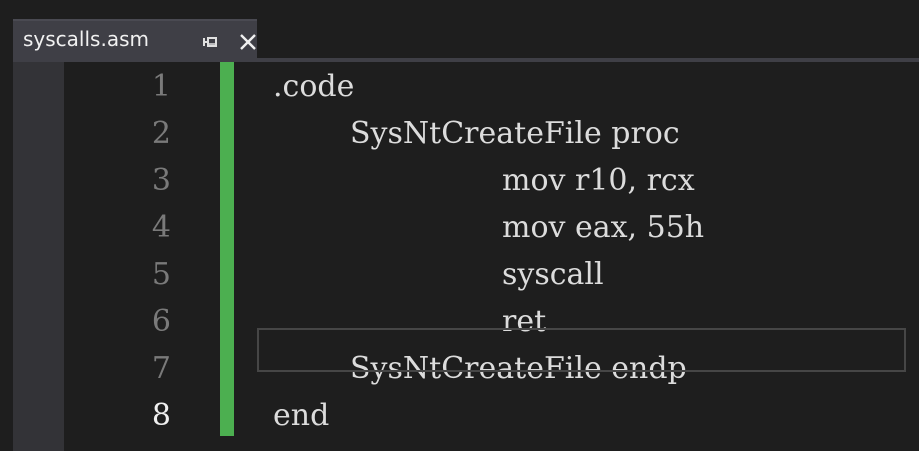 The image size is (919, 451). Describe the element at coordinates (603, 228) in the screenshot. I see `code-line: mov eax, 55h` at that location.